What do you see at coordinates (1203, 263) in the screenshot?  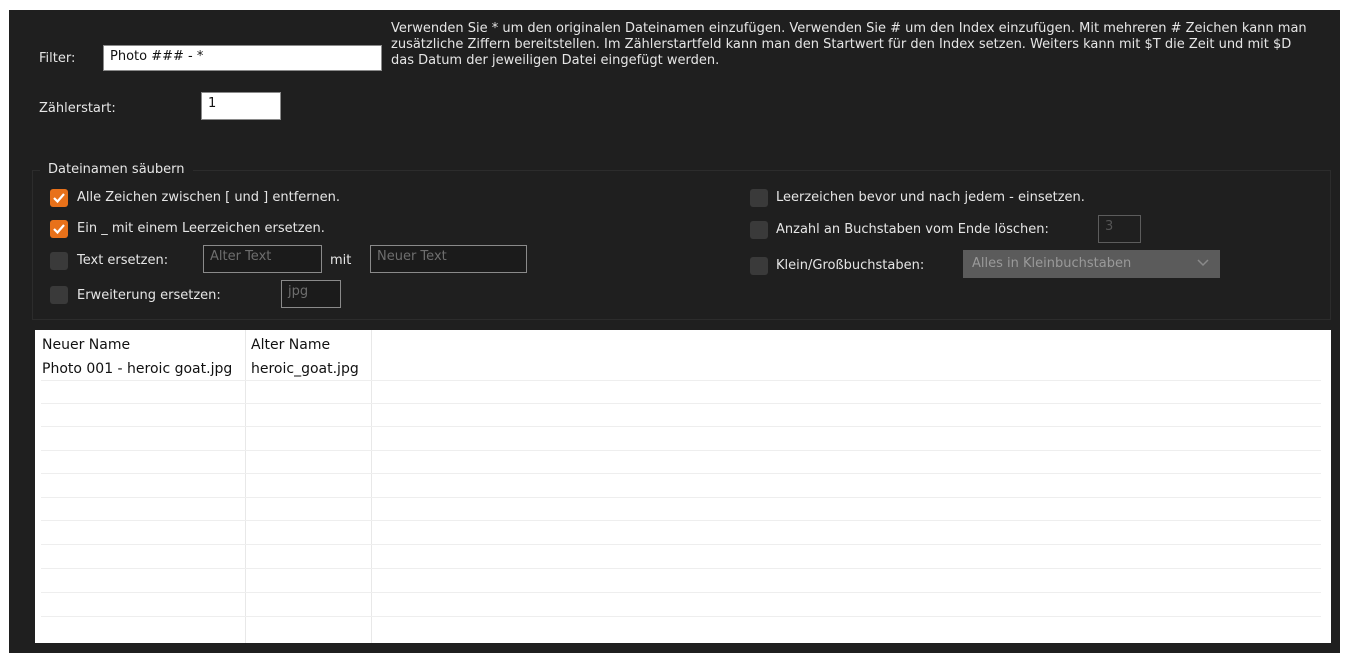 I see `chevron-down-icon` at bounding box center [1203, 263].